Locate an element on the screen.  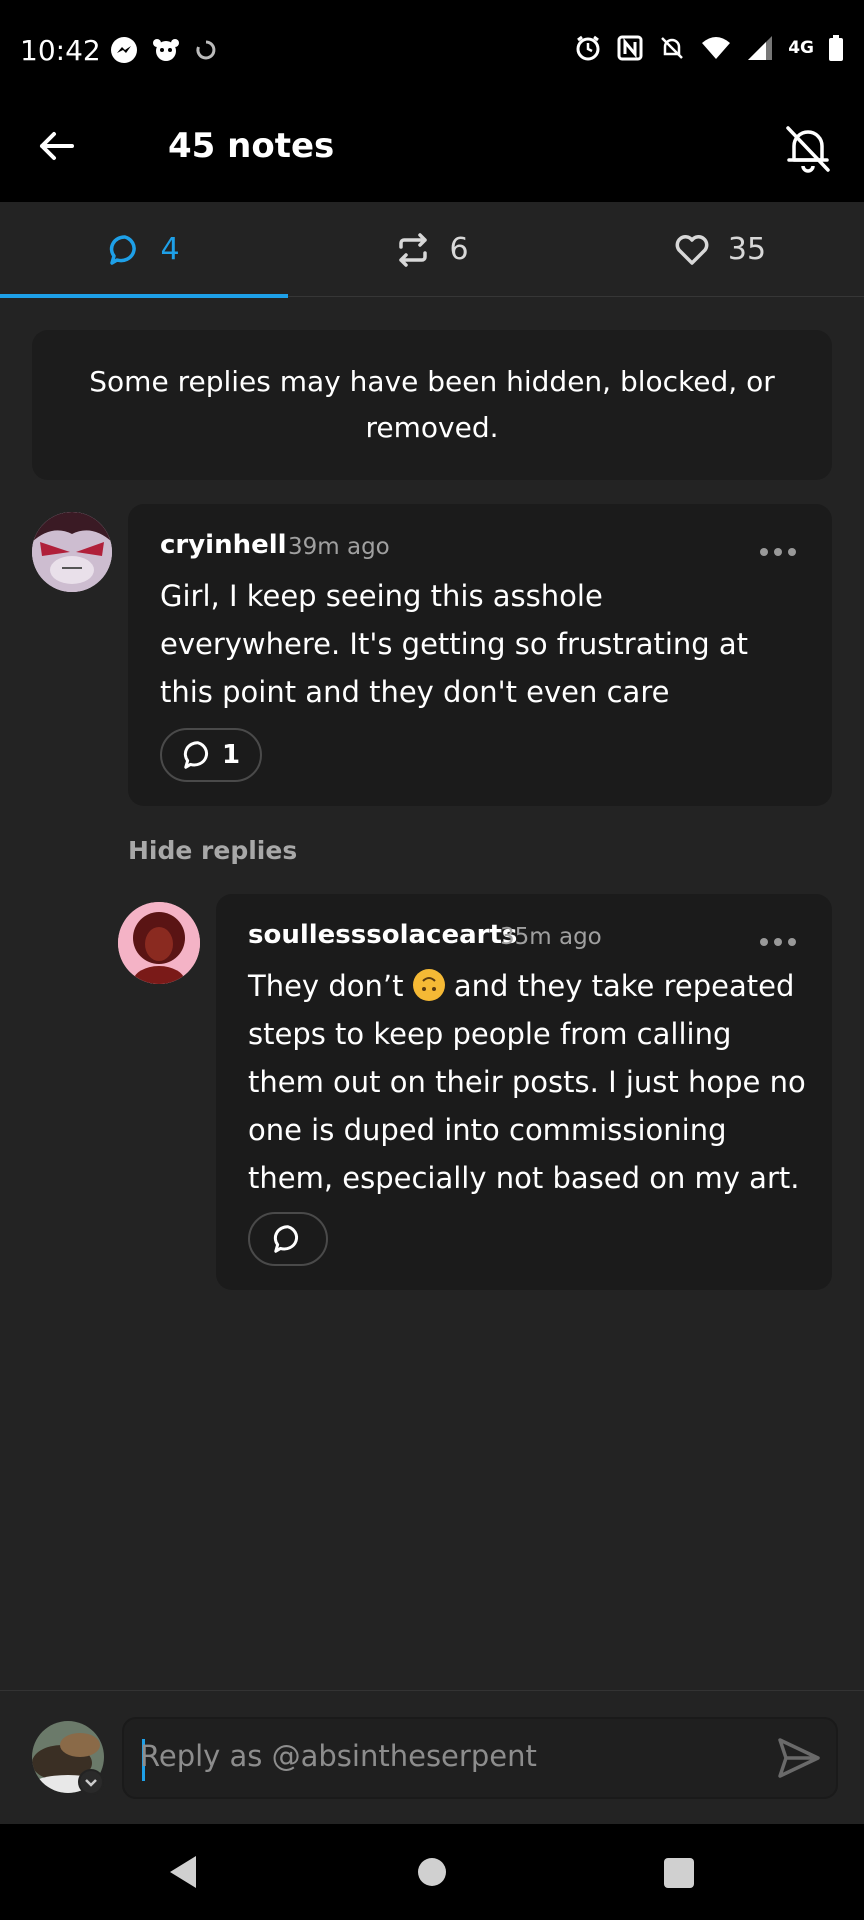
page-title: 45 notes is located at coordinates (251, 146).